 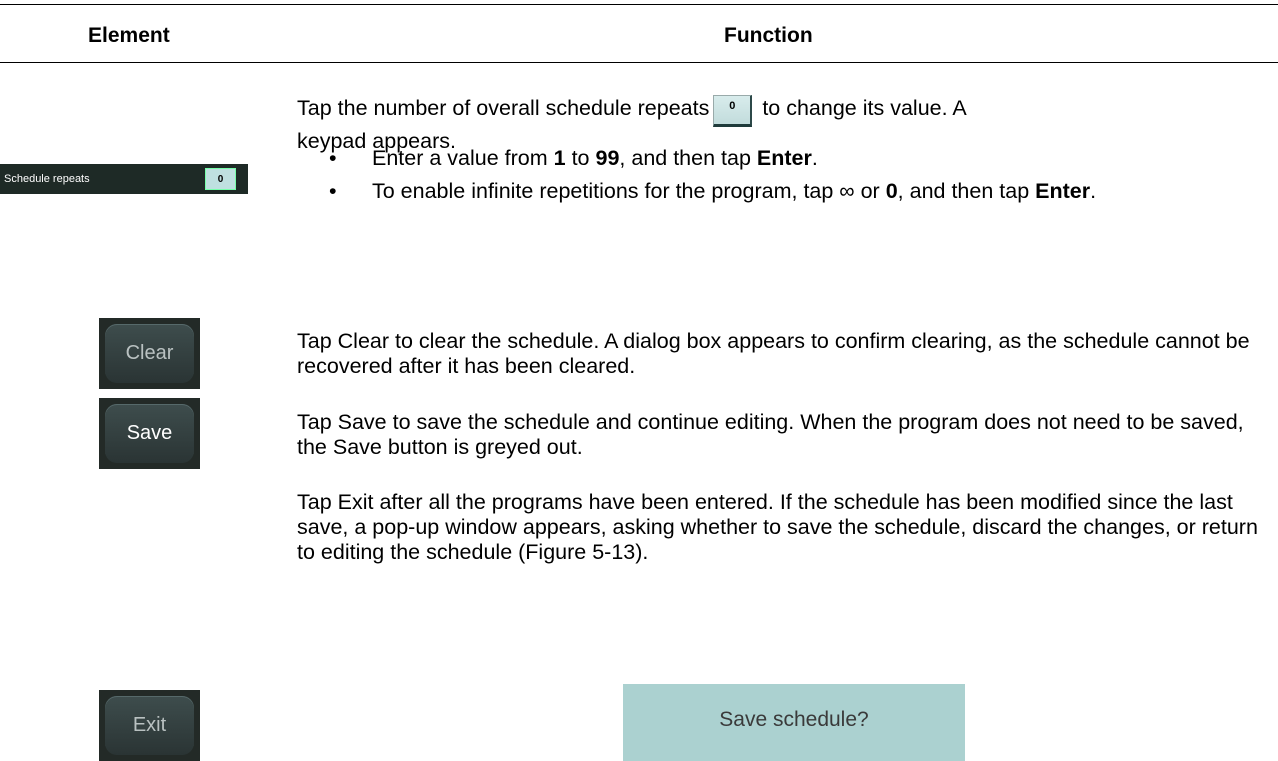 What do you see at coordinates (129, 35) in the screenshot?
I see `column-header-element: Element` at bounding box center [129, 35].